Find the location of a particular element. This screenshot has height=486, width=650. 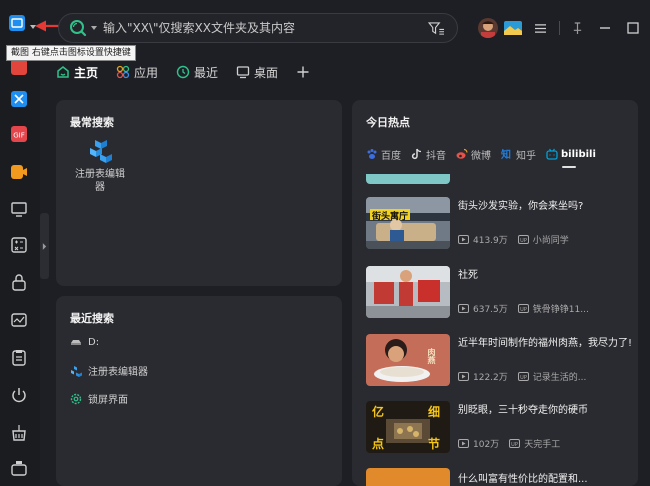

recent-search-title: 最近搜索 is located at coordinates (92, 318).